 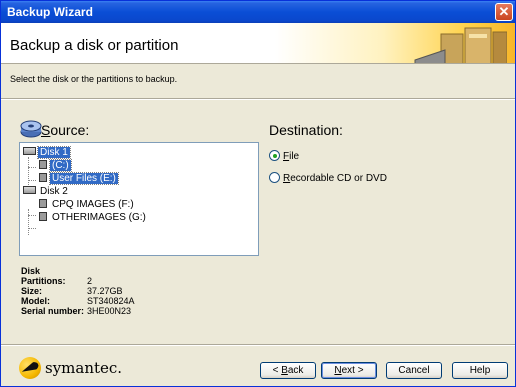 I want to click on disk-info-value: 2, so click(x=90, y=281).